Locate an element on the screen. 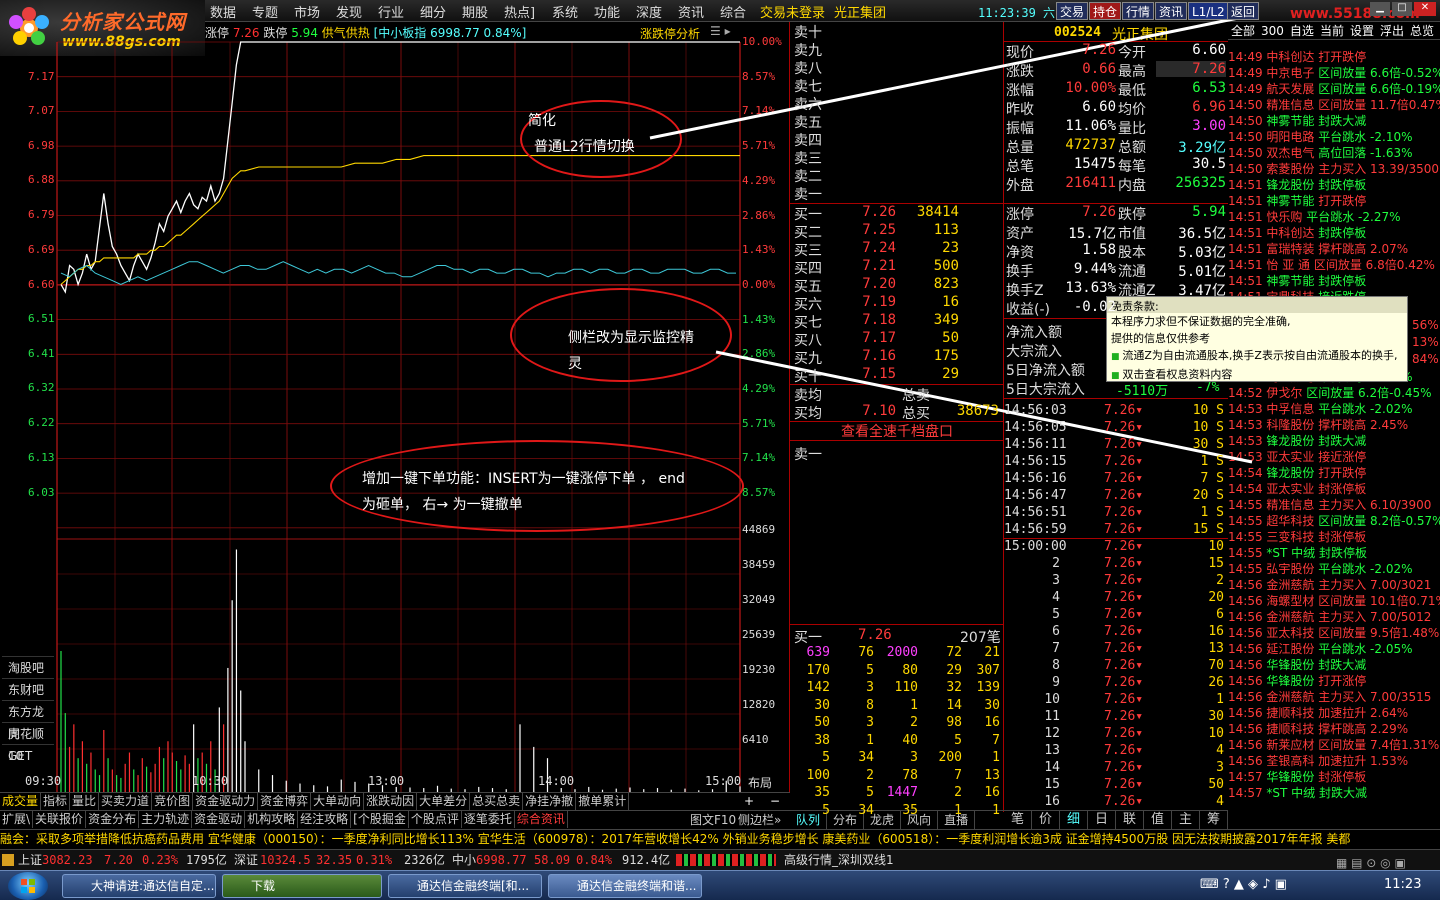 The height and width of the screenshot is (900, 1440). info-tab-3: 主力轨迹 is located at coordinates (166, 819).